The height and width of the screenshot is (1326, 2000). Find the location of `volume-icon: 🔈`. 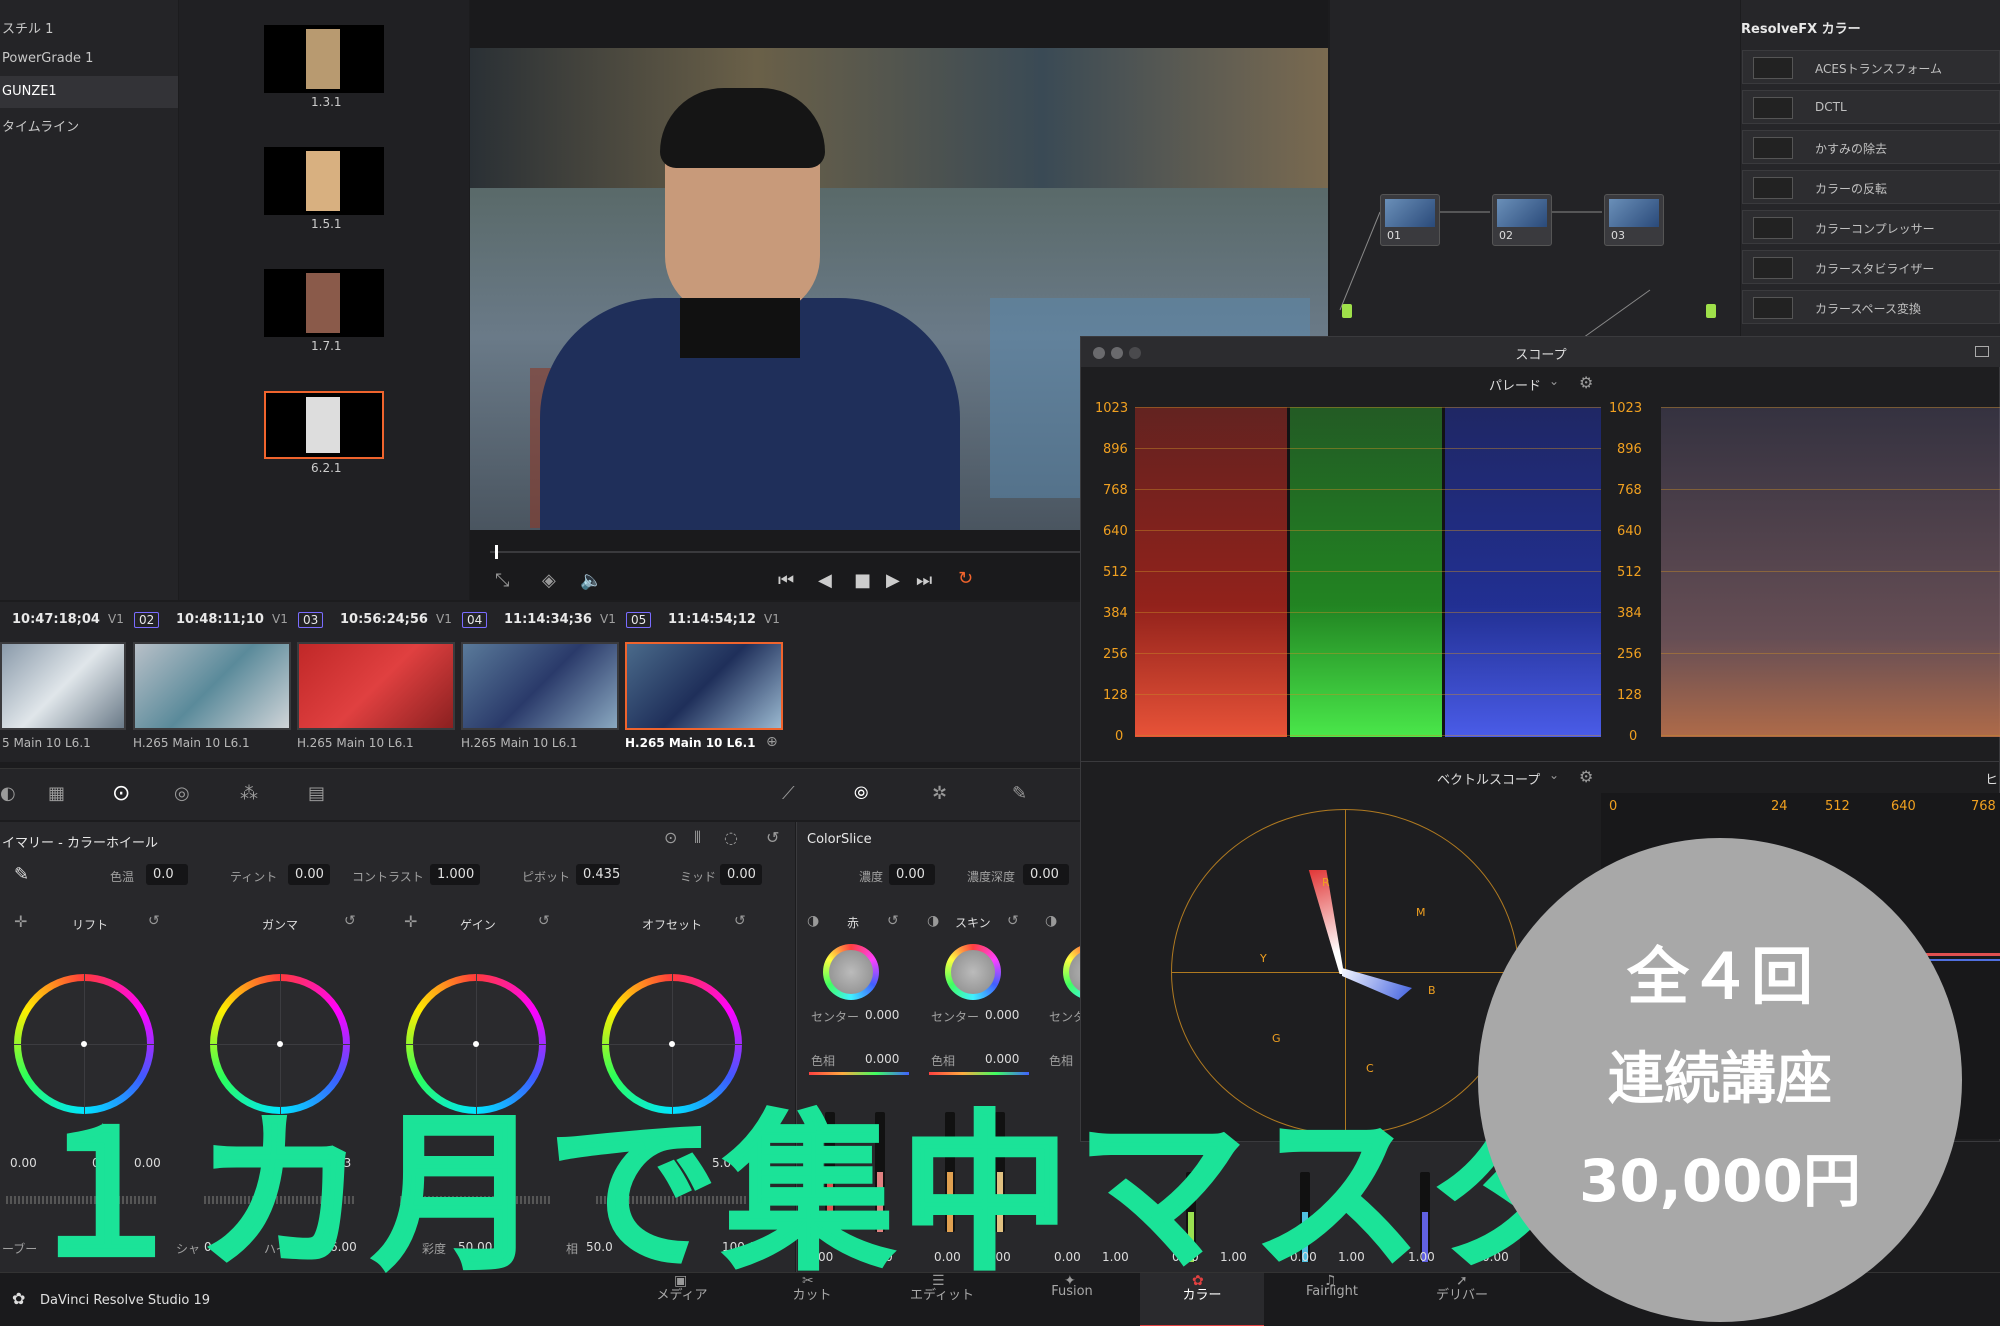

volume-icon: 🔈 is located at coordinates (591, 581).